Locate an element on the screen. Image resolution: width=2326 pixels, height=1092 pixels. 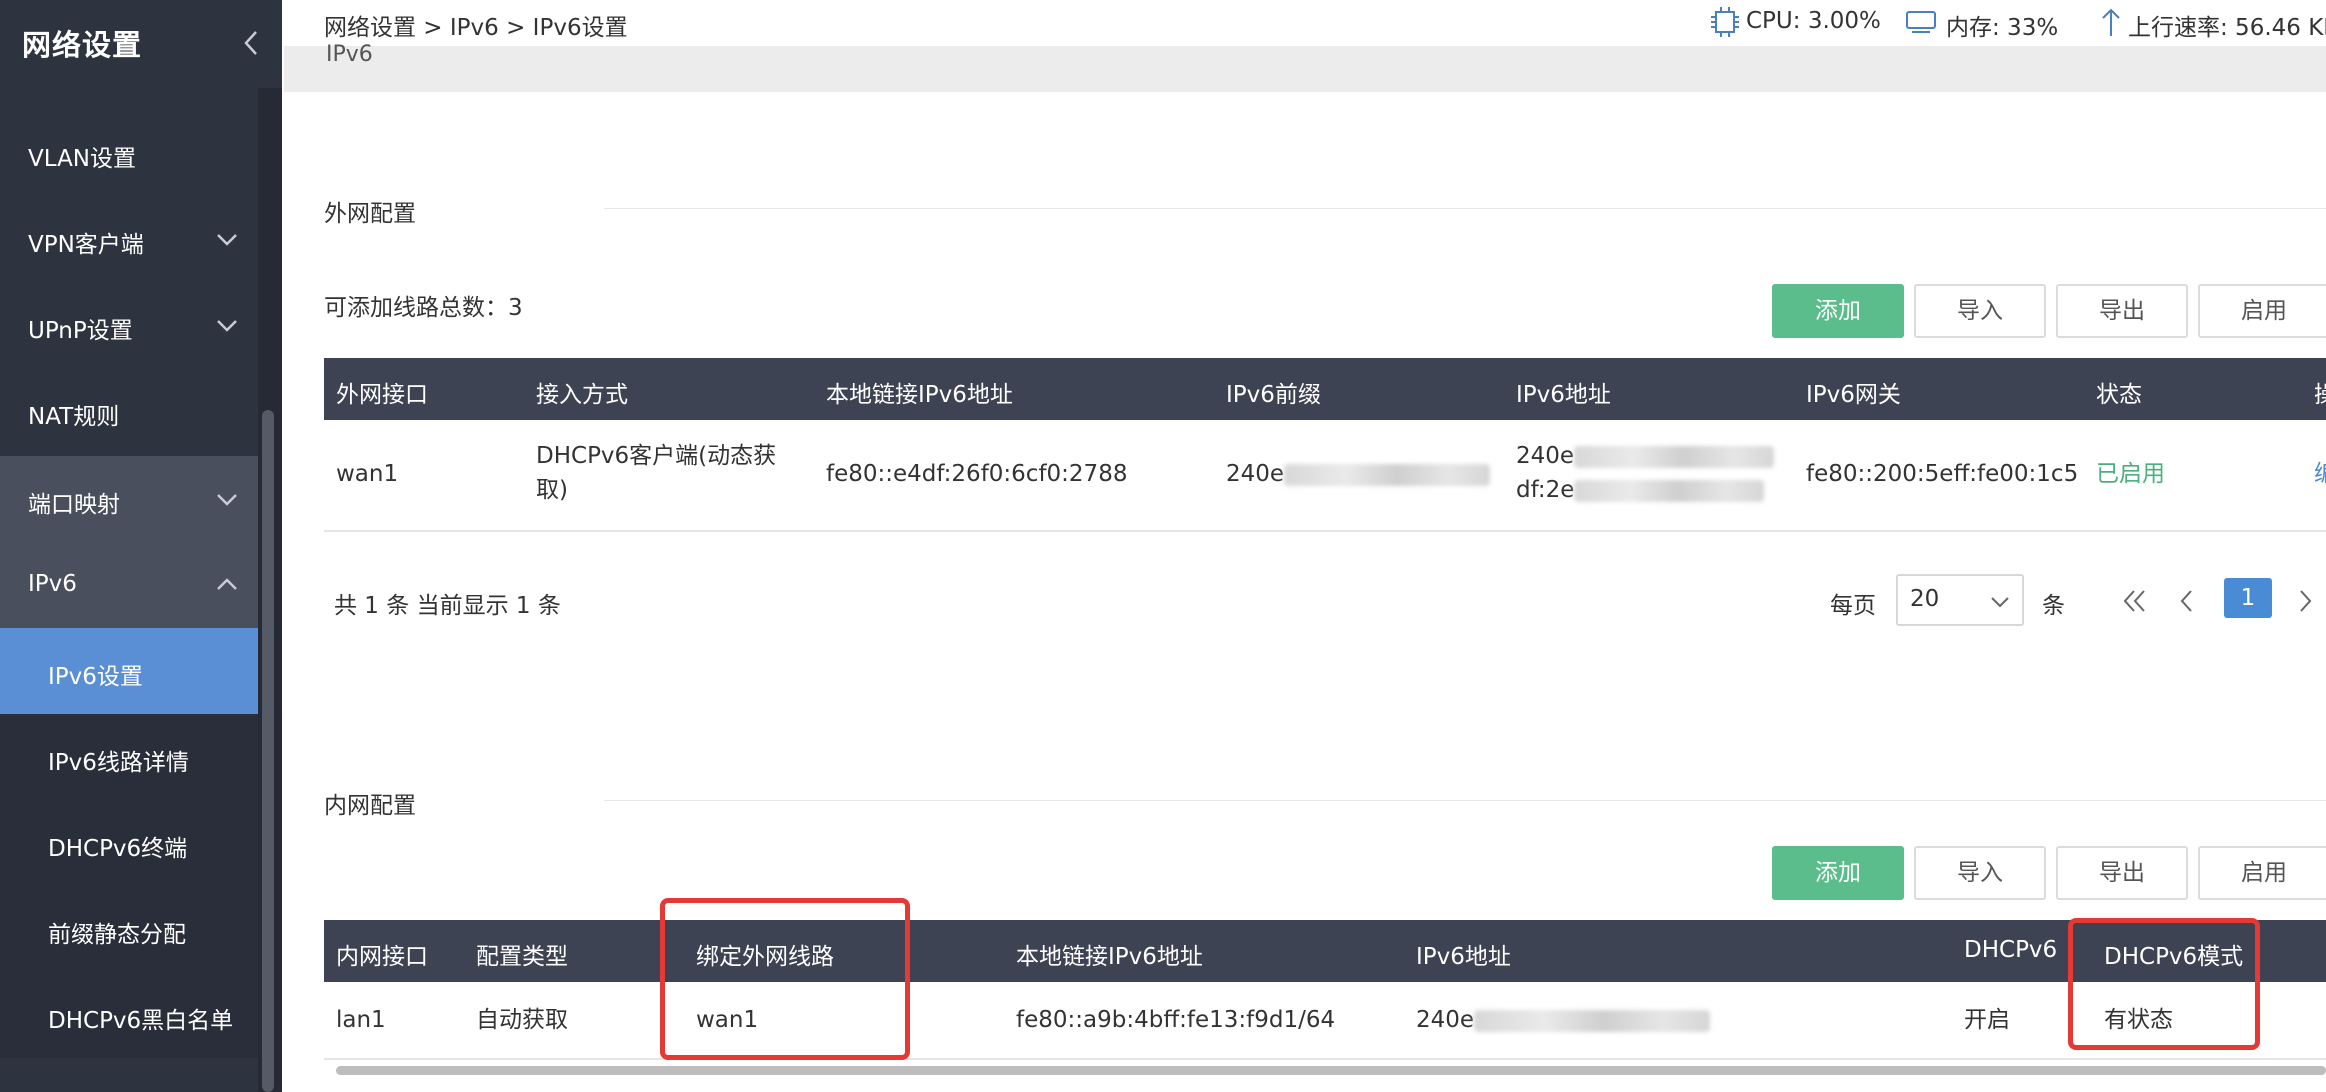
column-header: IPv6网关 is located at coordinates (1853, 392).